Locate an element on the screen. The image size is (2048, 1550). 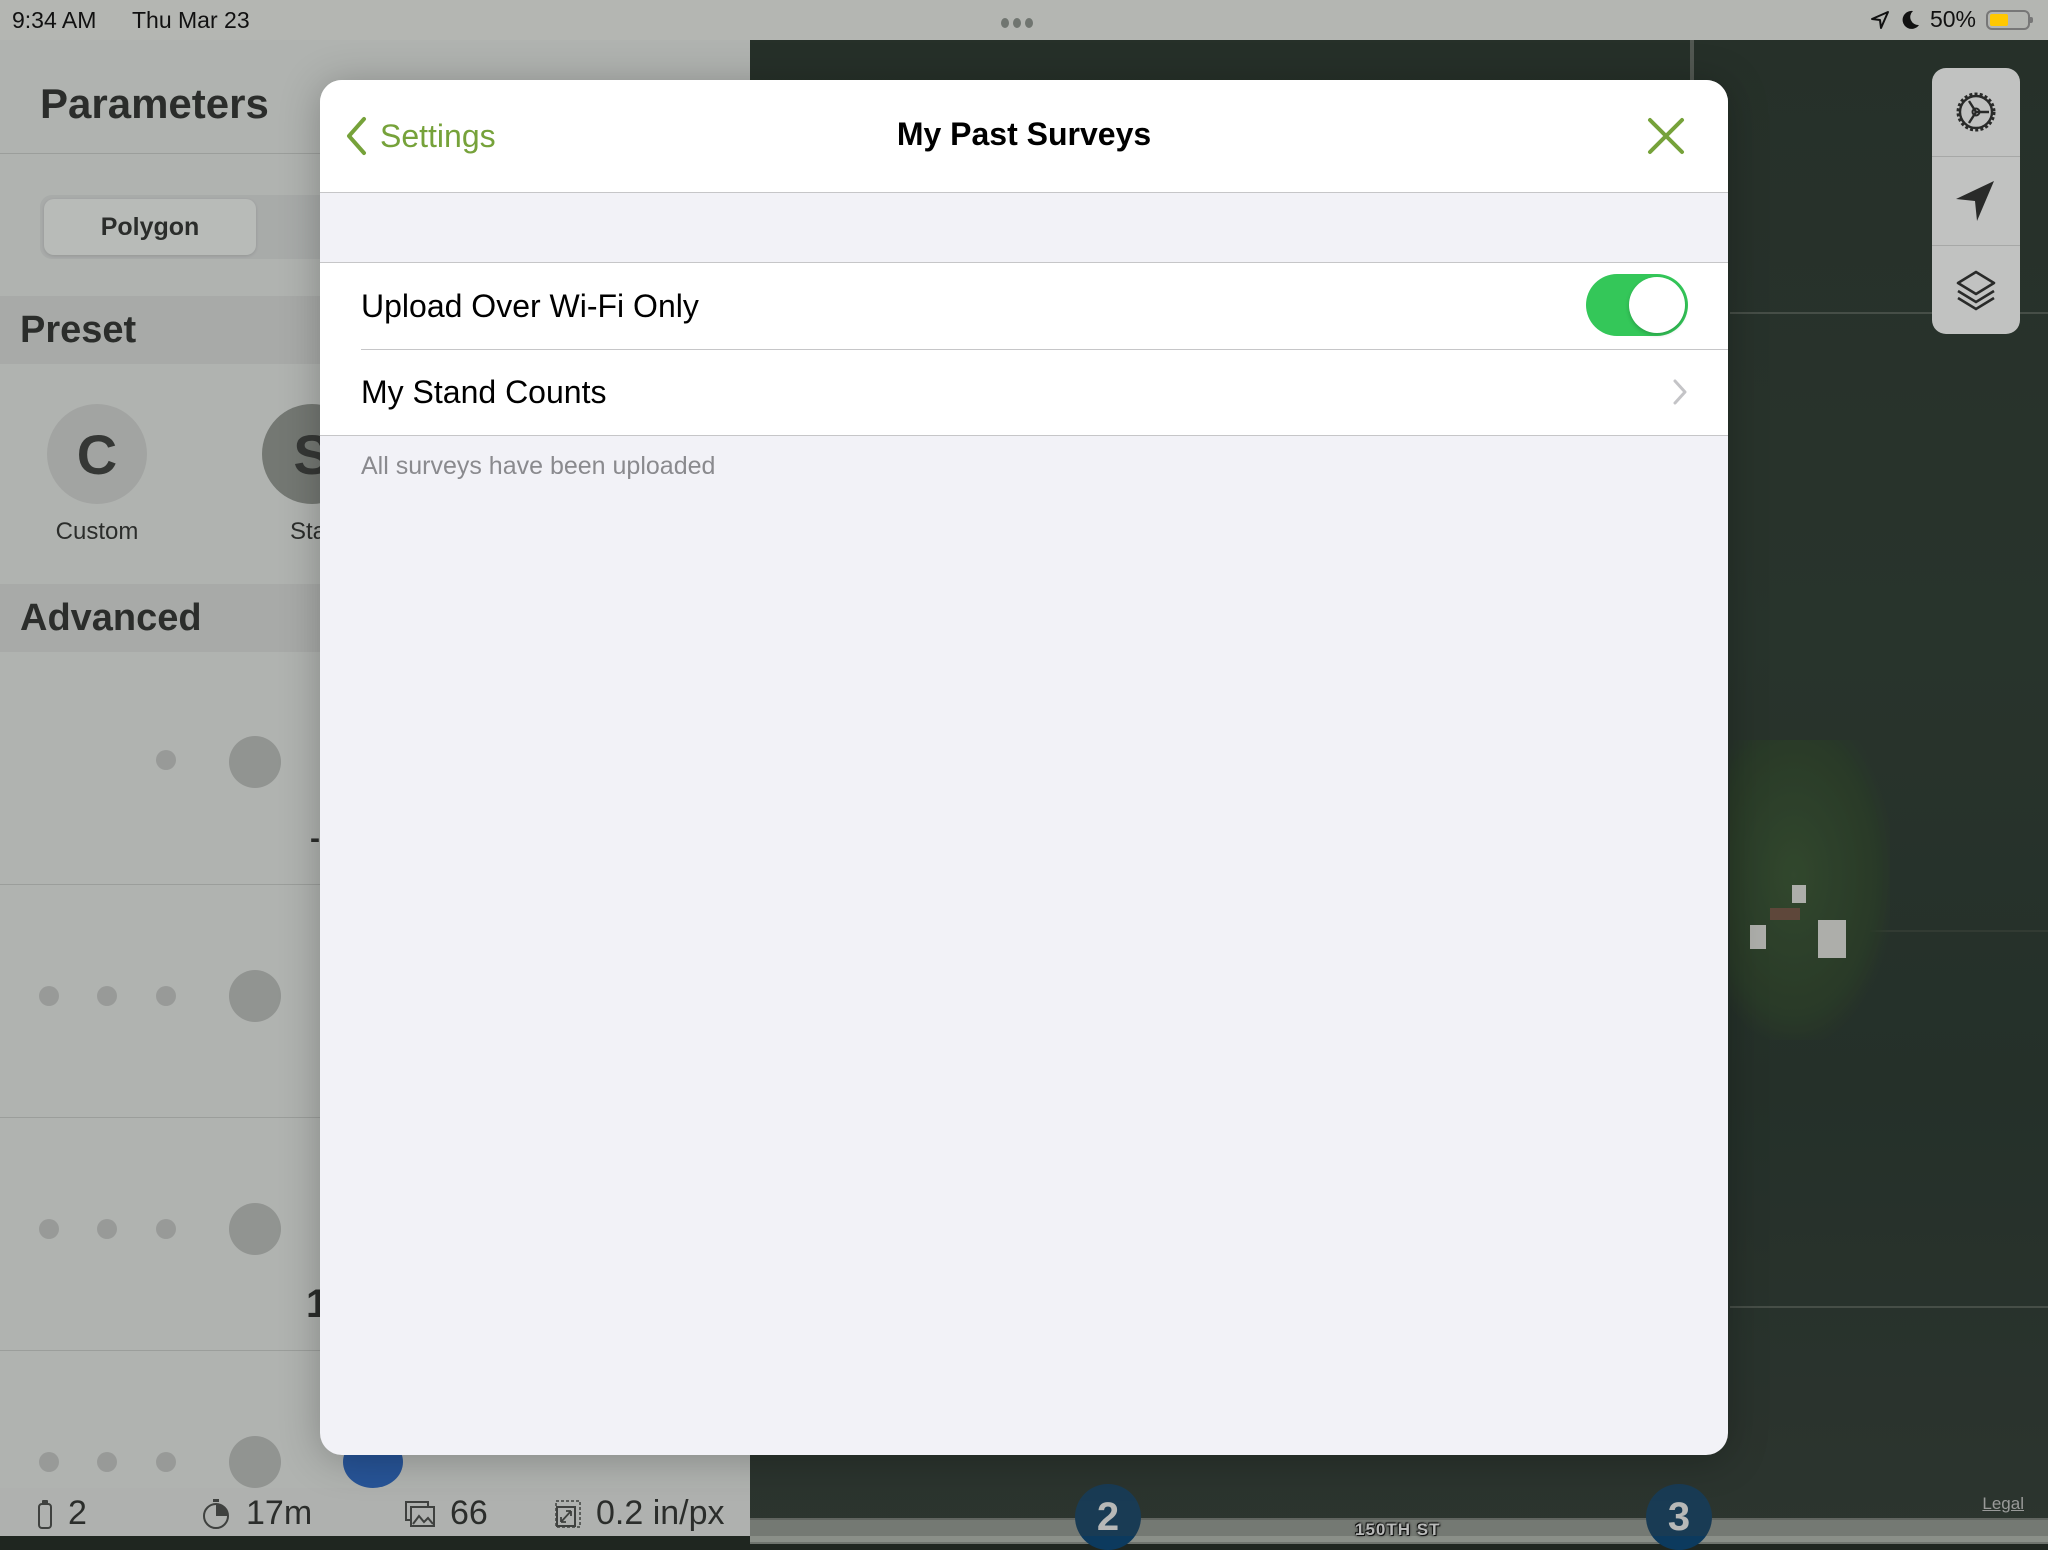
status-date: Thu Mar 23 is located at coordinates (191, 20).